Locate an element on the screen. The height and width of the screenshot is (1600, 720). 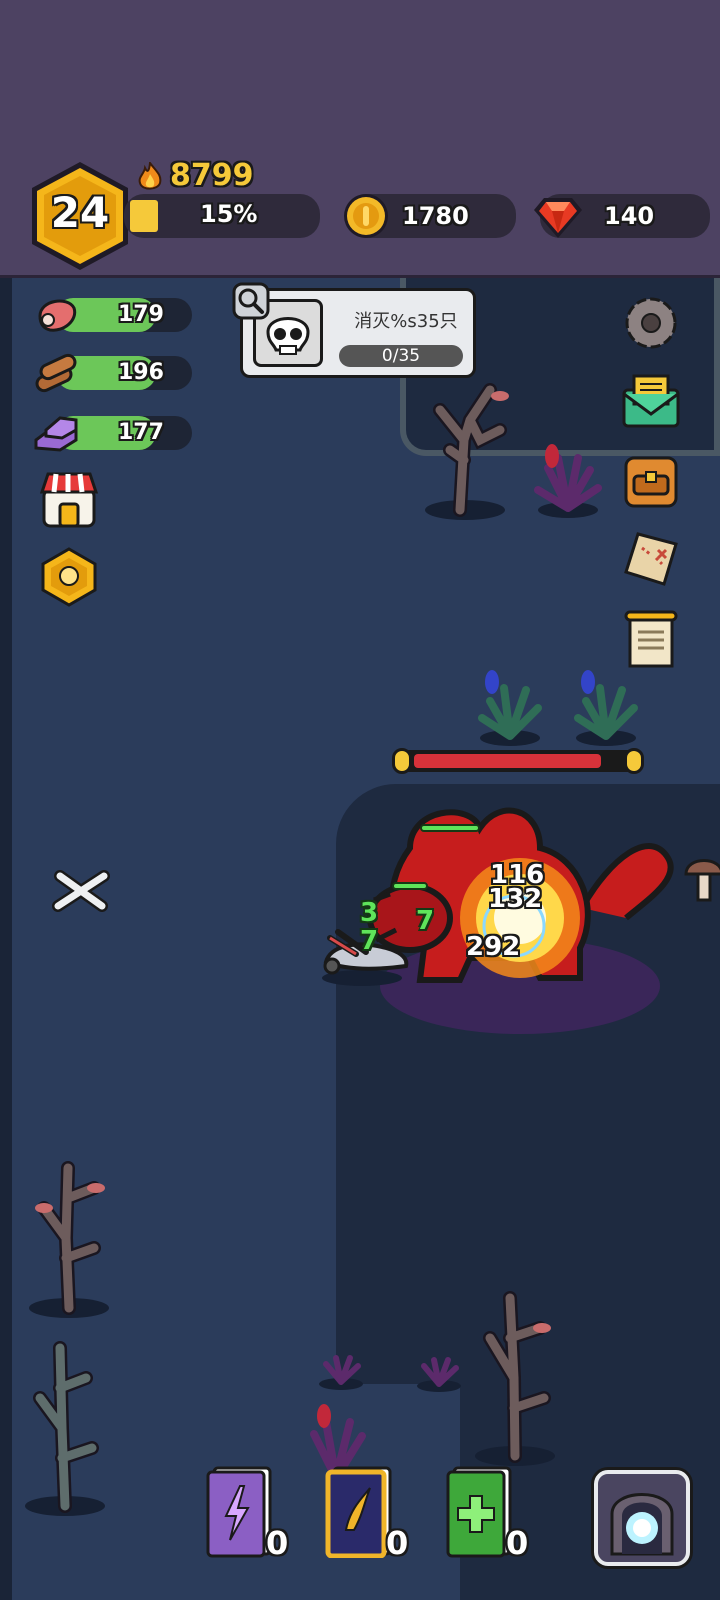
quest-title: 消灭%s35只 is located at coordinates (406, 321).